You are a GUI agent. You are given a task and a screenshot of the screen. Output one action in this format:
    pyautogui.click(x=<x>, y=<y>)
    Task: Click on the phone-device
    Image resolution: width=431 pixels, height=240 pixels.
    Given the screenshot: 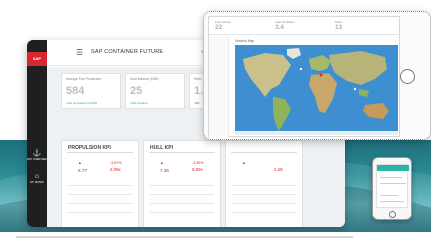 What is the action you would take?
    pyautogui.click(x=392, y=188)
    